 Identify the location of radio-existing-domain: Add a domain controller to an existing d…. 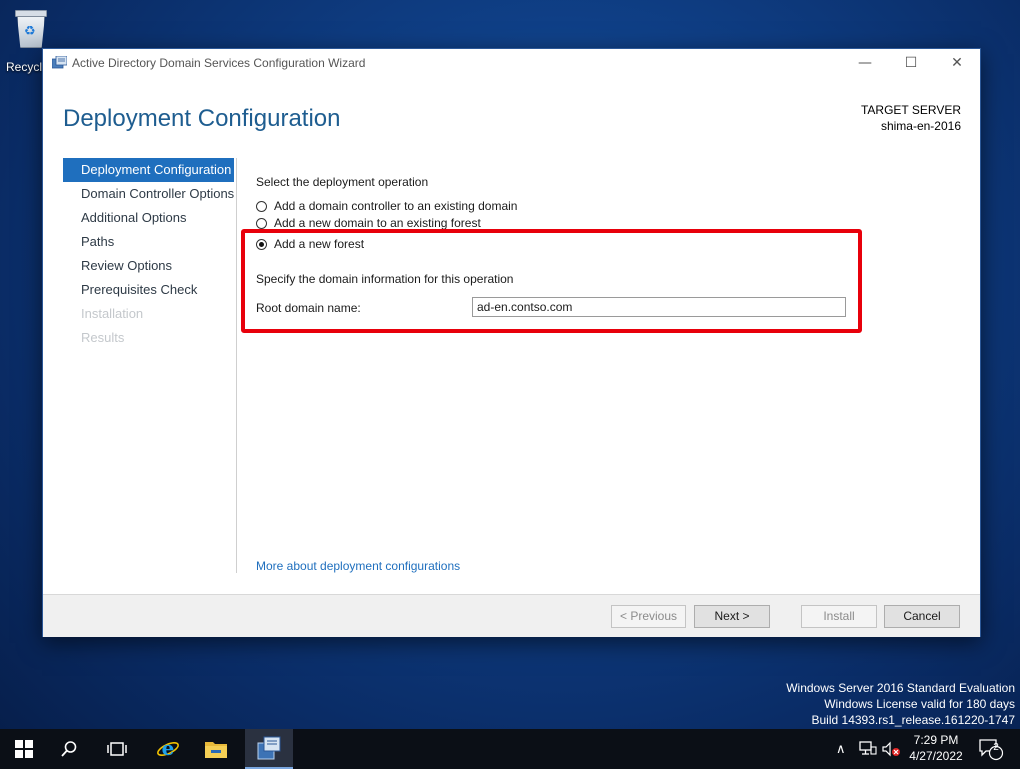
(386, 206).